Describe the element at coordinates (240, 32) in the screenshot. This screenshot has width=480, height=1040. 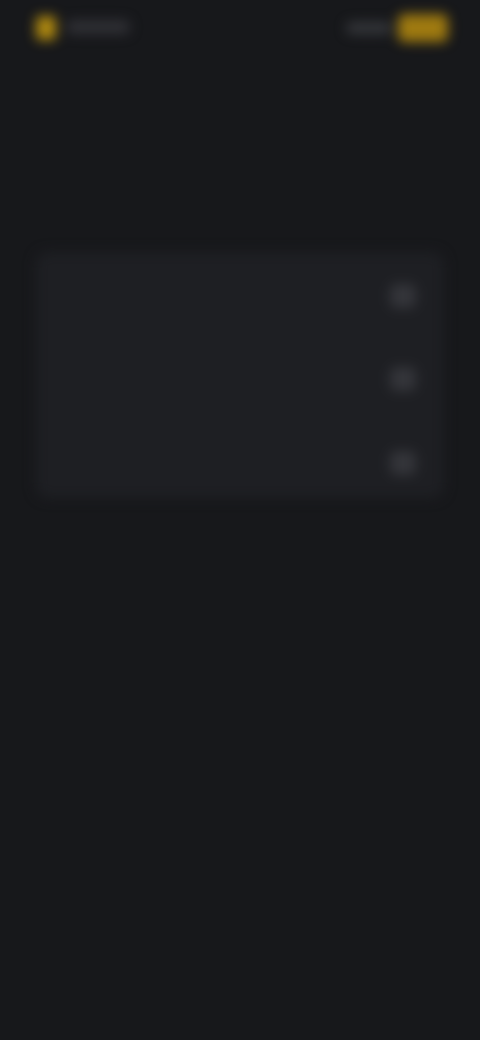
I see `top-header` at that location.